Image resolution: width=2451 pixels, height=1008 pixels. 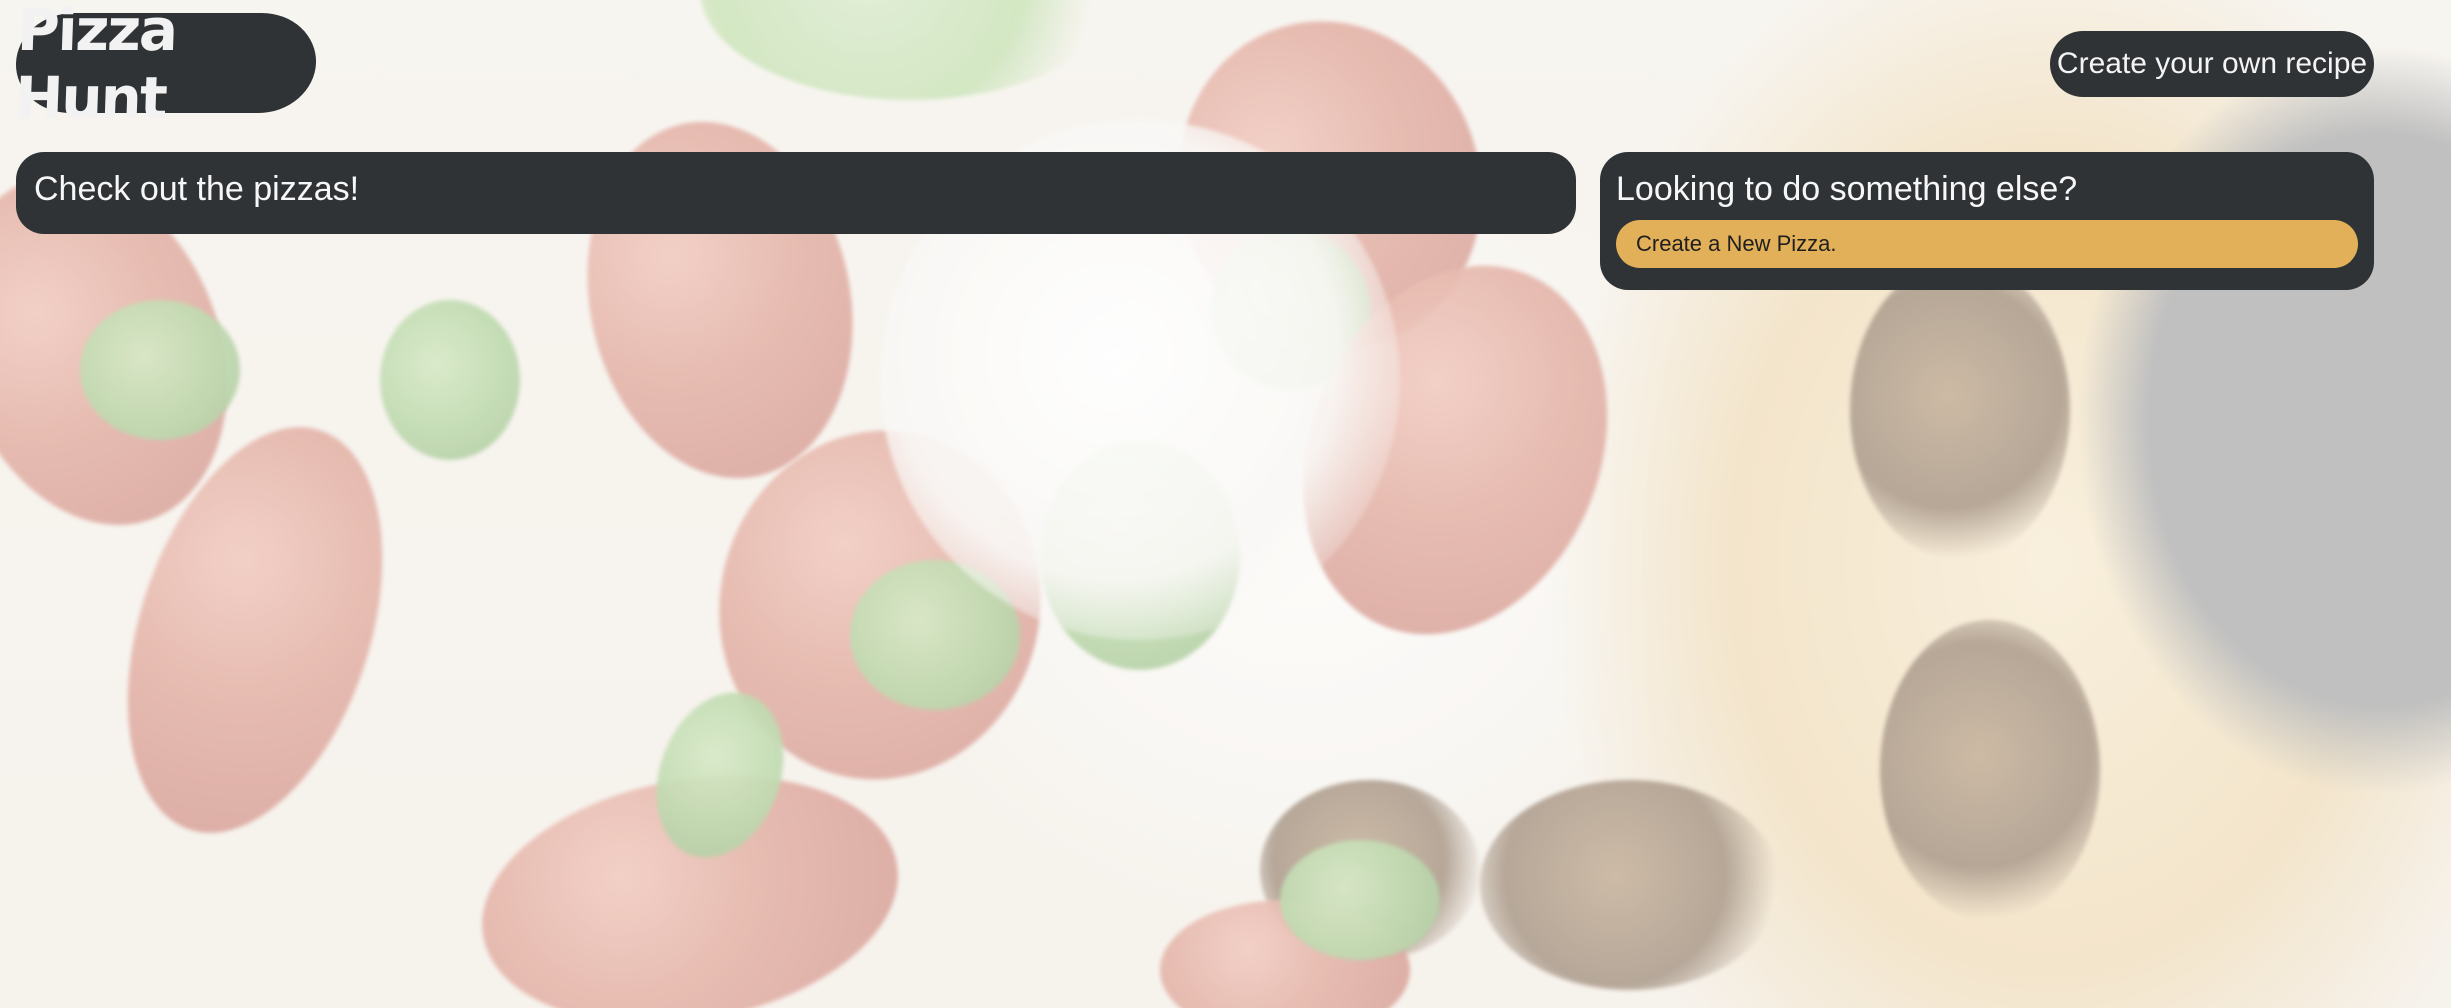 I want to click on pizzas-title: Check out the pizzas!, so click(x=197, y=189).